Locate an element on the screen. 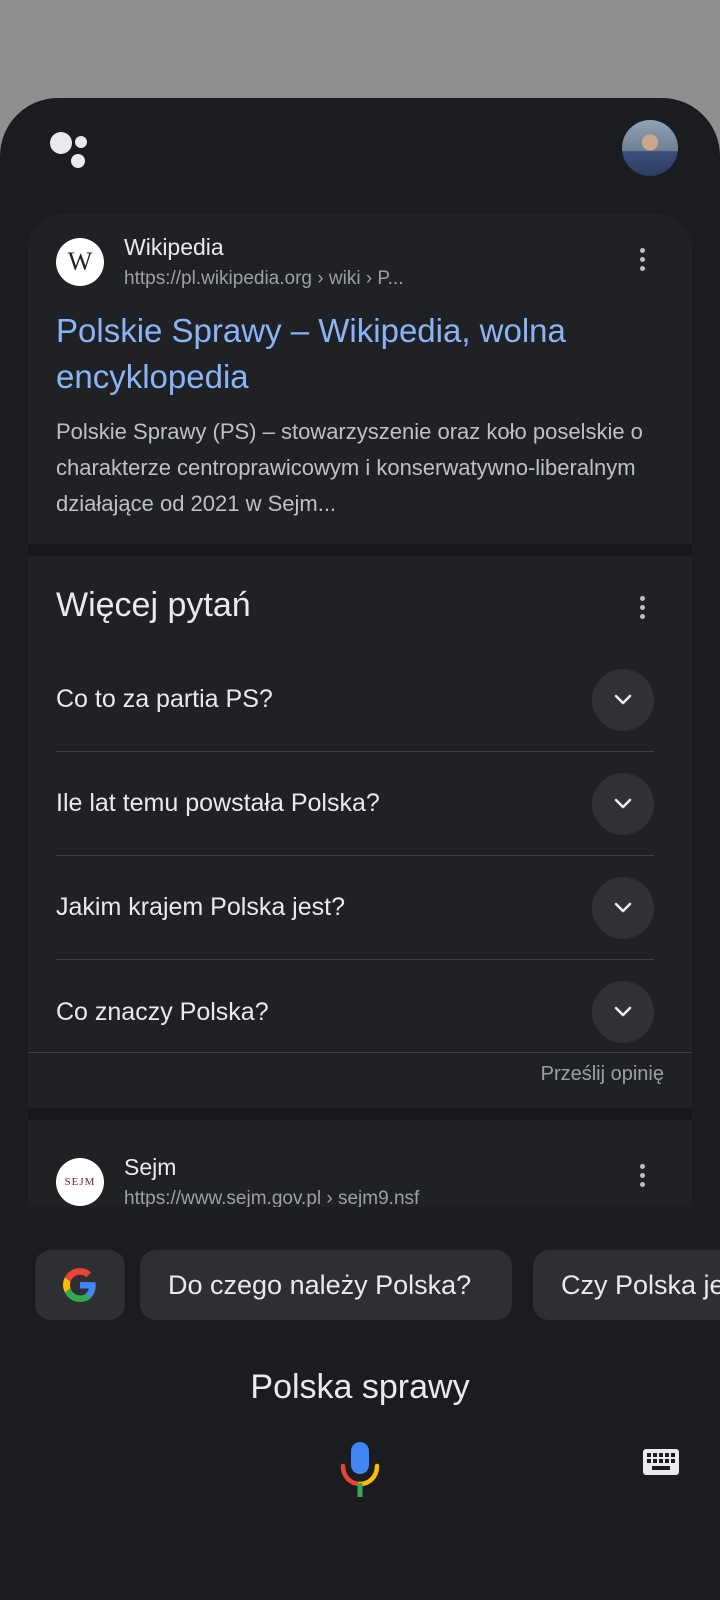  query-text: Polska sprawy is located at coordinates (360, 1387).